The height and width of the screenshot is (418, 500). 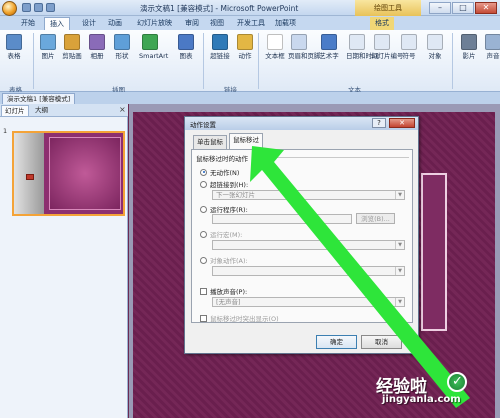 I want to click on check-icon: ✓, so click(x=457, y=382).